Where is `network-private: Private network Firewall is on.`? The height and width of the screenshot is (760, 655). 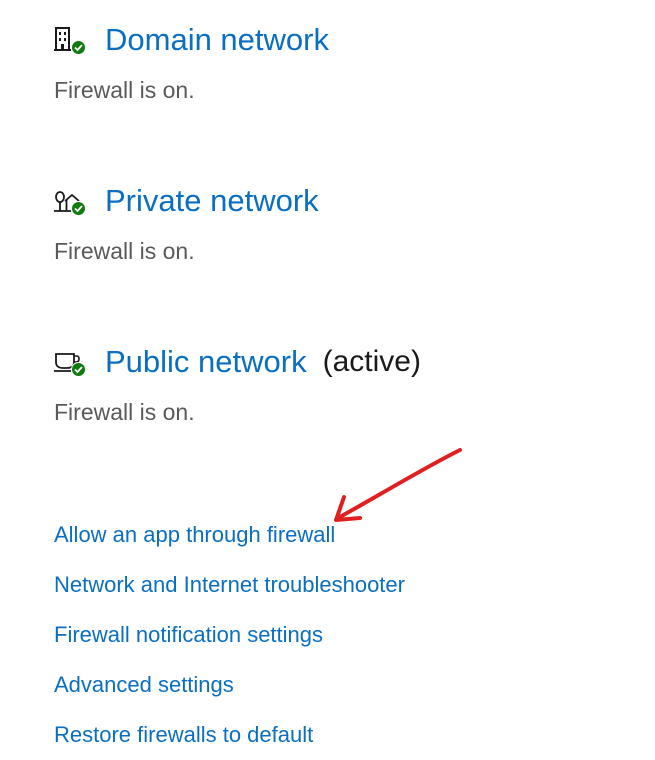
network-private: Private network Firewall is on. is located at coordinates (186, 223).